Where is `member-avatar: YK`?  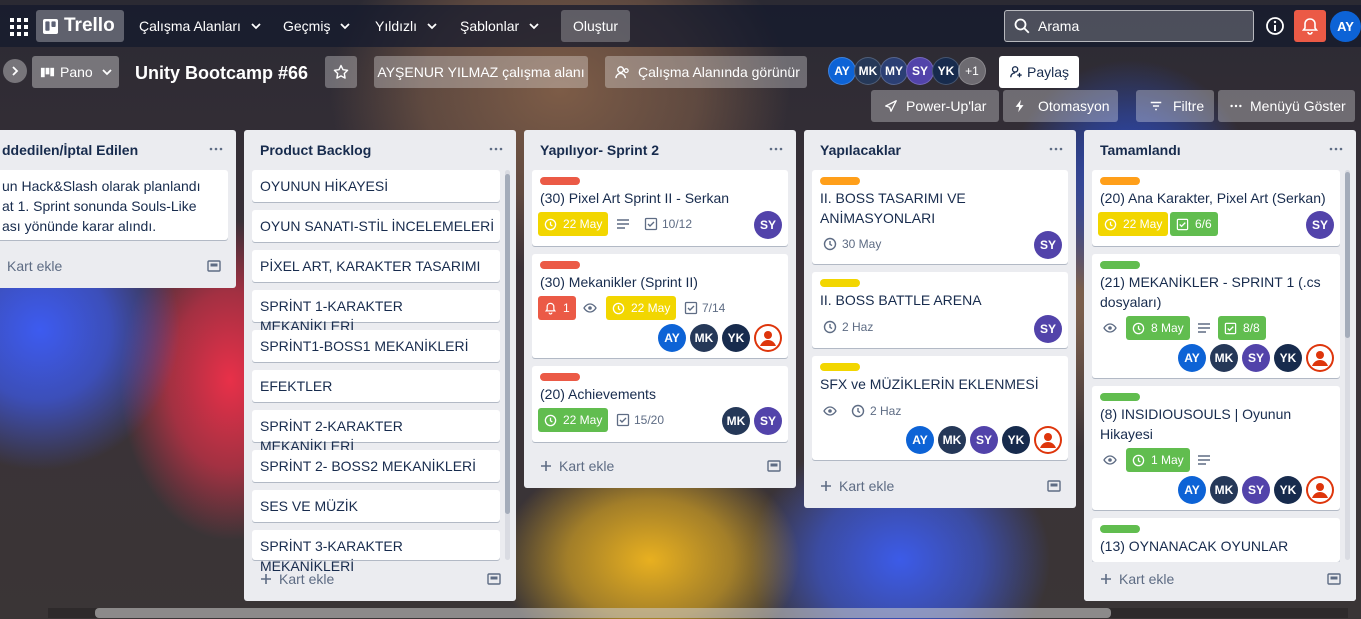 member-avatar: YK is located at coordinates (946, 71).